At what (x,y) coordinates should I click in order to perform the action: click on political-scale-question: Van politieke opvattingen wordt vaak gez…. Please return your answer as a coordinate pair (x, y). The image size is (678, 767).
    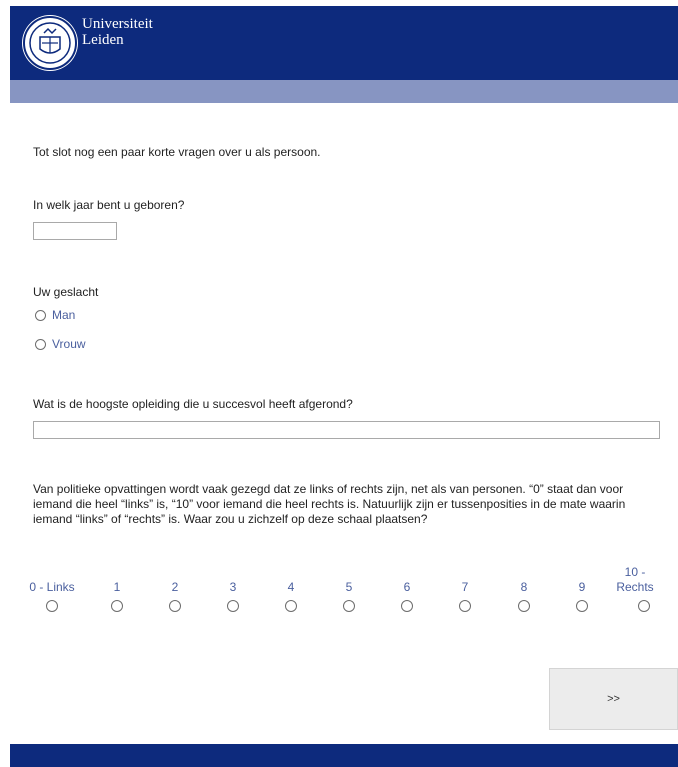
    Looking at the image, I should click on (329, 504).